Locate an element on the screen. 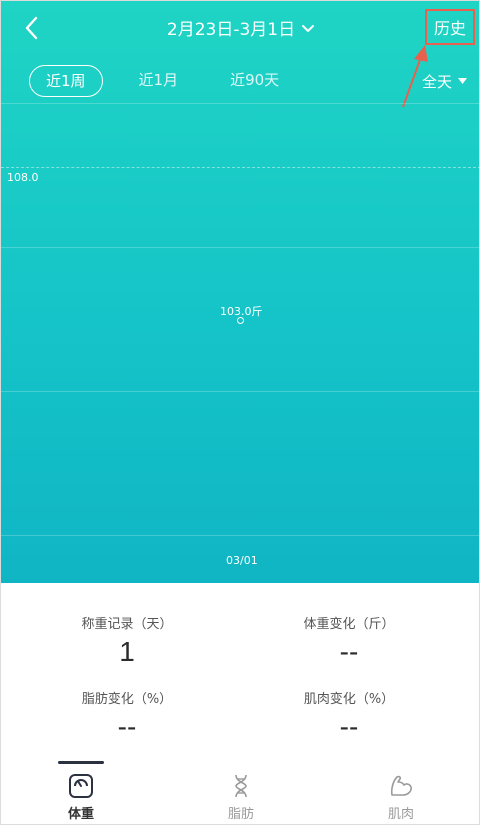 The height and width of the screenshot is (825, 480). stat-fat-change: 脂肪变化（%） -- is located at coordinates (127, 715).